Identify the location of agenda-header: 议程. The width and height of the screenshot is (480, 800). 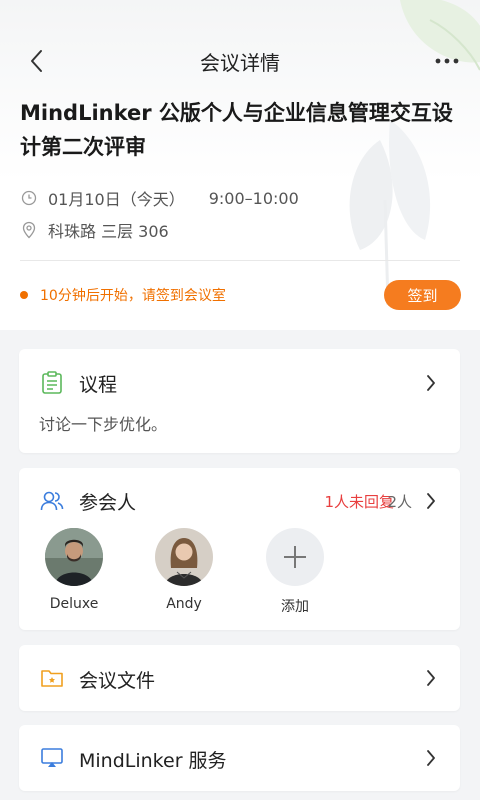
(239, 383).